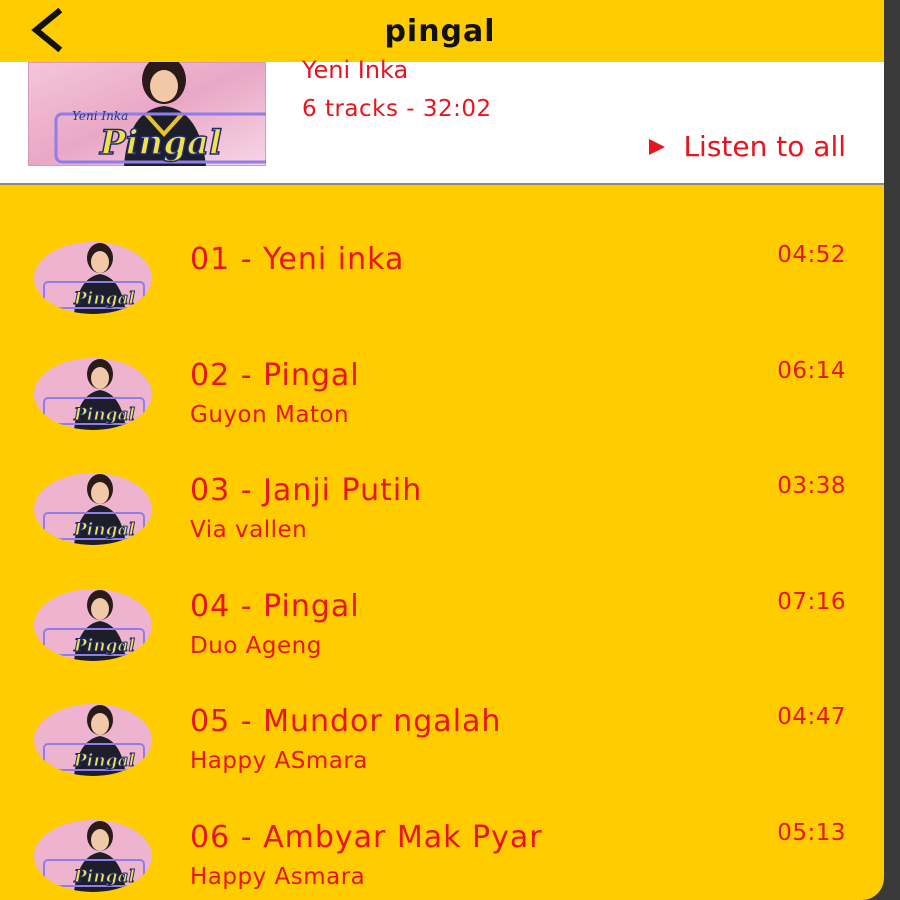 The width and height of the screenshot is (900, 900). What do you see at coordinates (160, 143) in the screenshot?
I see `cover-title-text: Pingal` at bounding box center [160, 143].